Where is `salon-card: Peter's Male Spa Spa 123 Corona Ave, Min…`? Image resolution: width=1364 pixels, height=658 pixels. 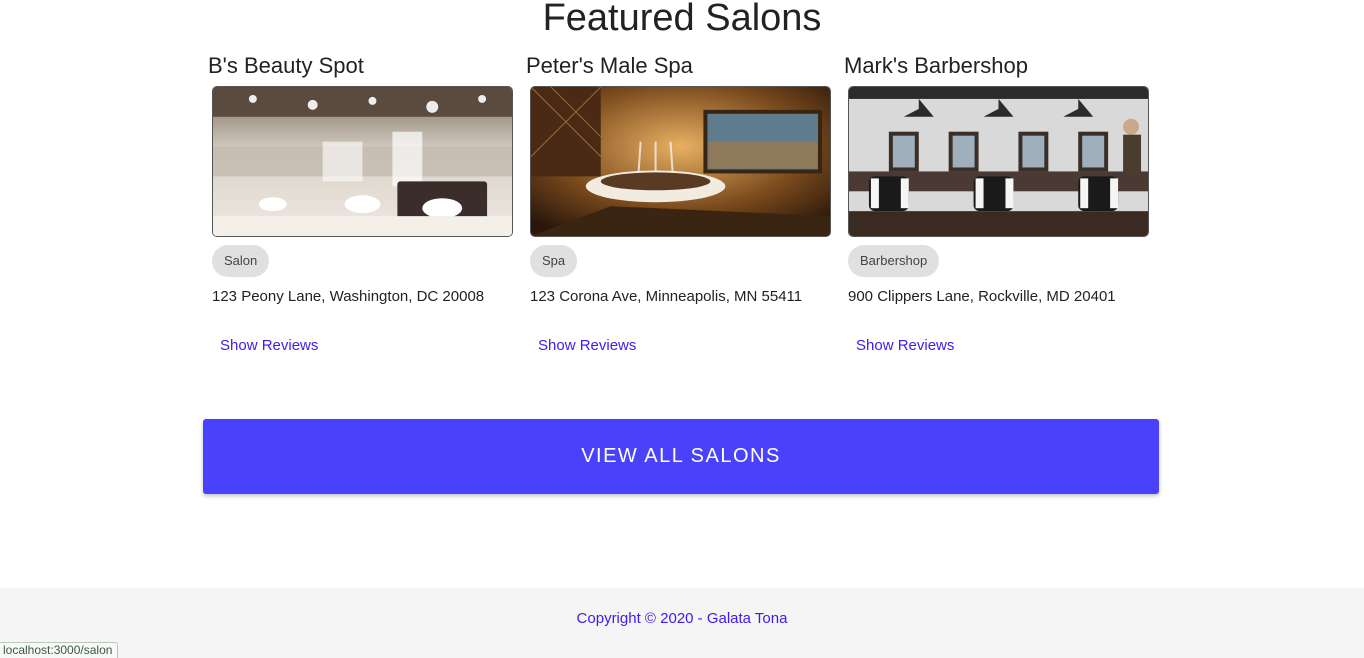
salon-card: Peter's Male Spa Spa 123 Corona Ave, Min… is located at coordinates (681, 203).